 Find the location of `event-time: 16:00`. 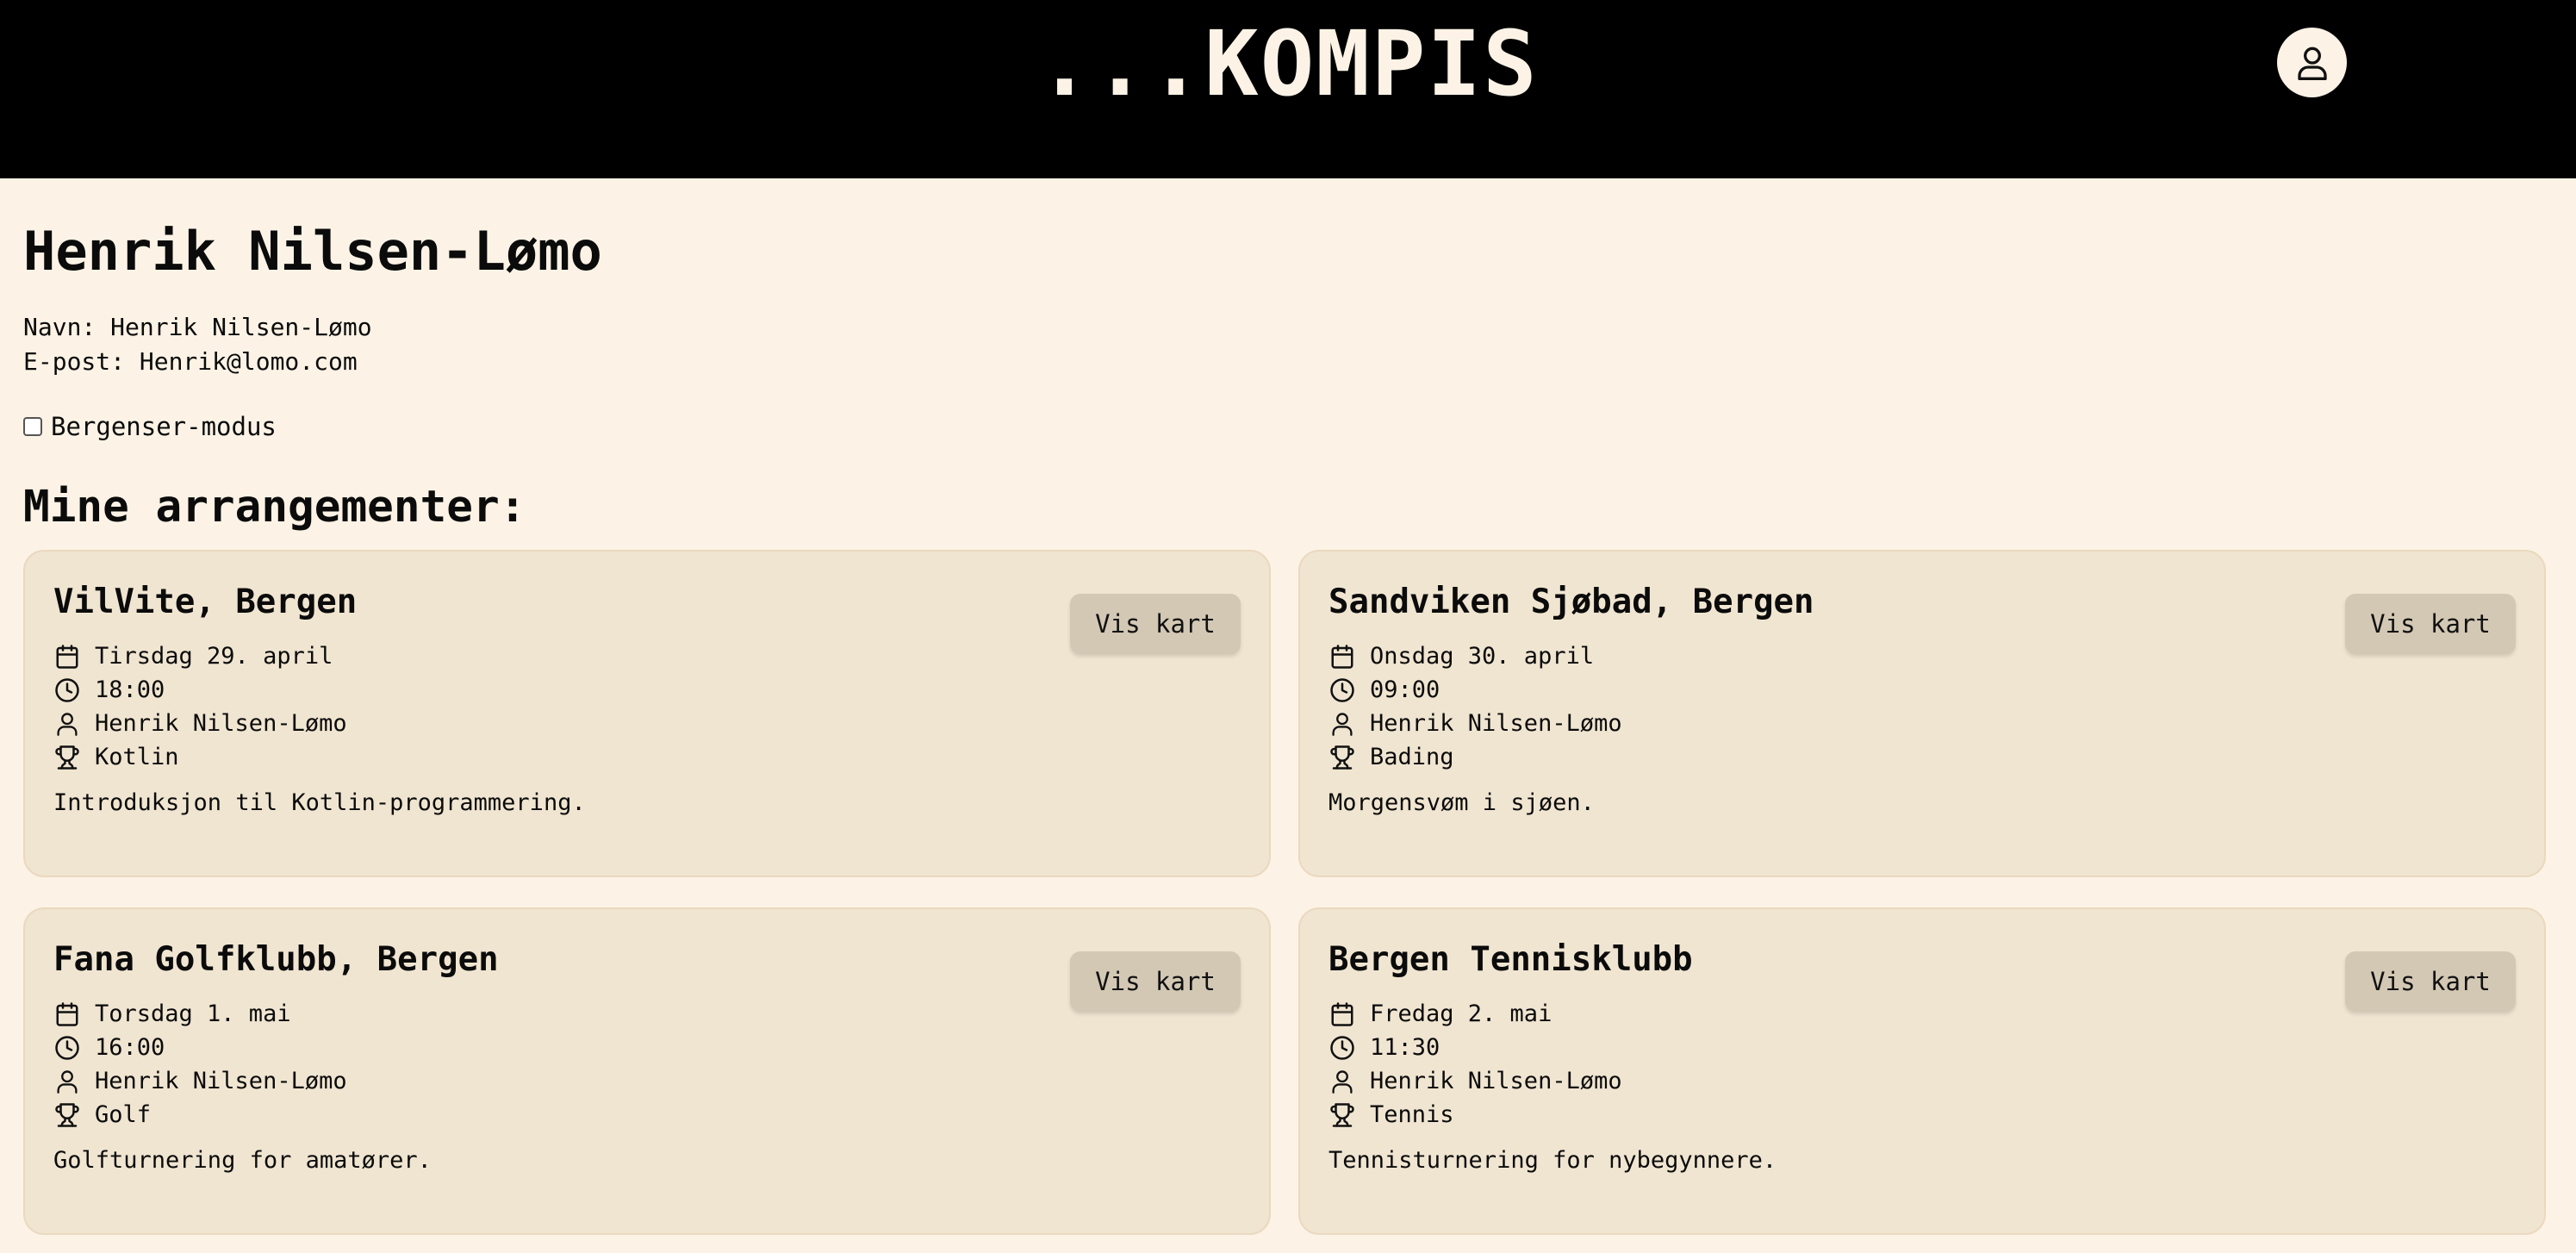

event-time: 16:00 is located at coordinates (130, 1048).